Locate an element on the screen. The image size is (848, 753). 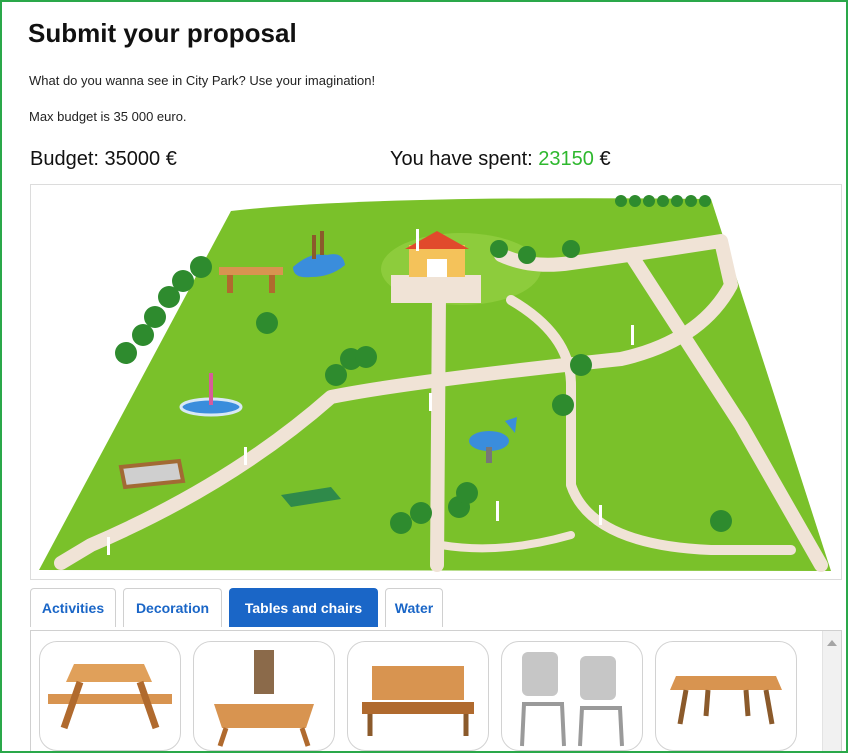
item-card-wooden-table is located at coordinates (726, 696).